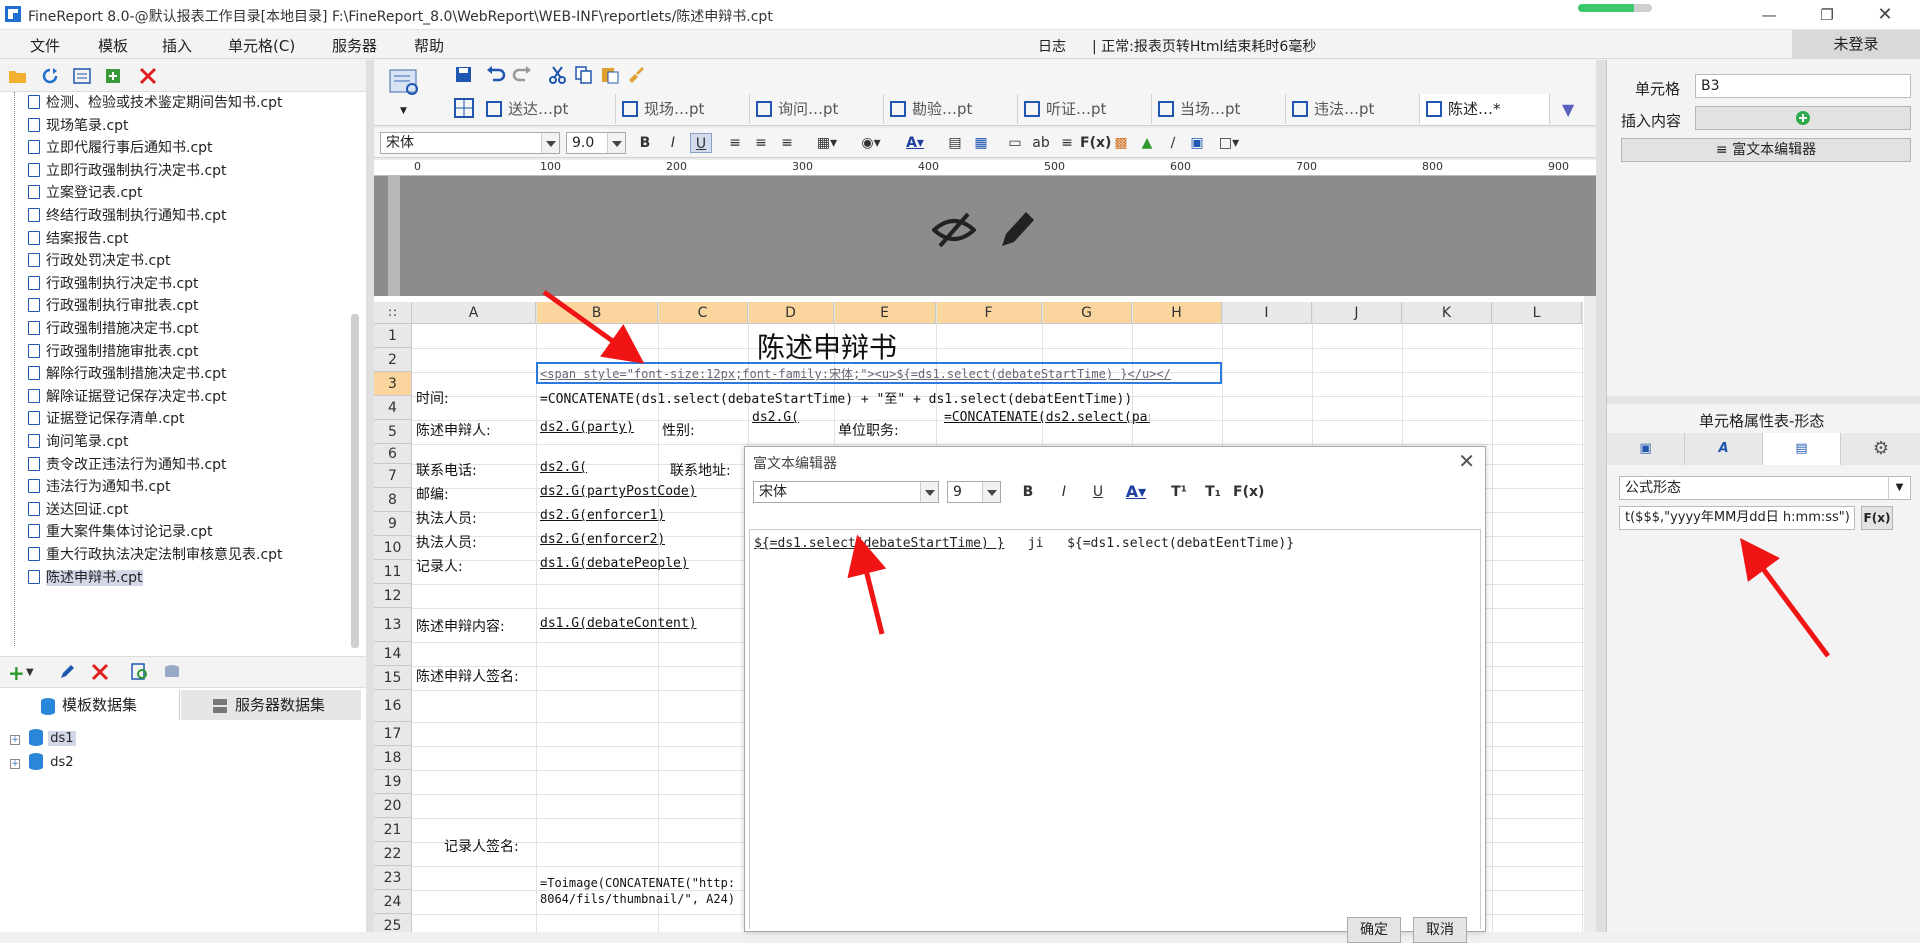 Image resolution: width=1920 pixels, height=943 pixels. Describe the element at coordinates (981, 143) in the screenshot. I see `table-icon: ▦` at that location.